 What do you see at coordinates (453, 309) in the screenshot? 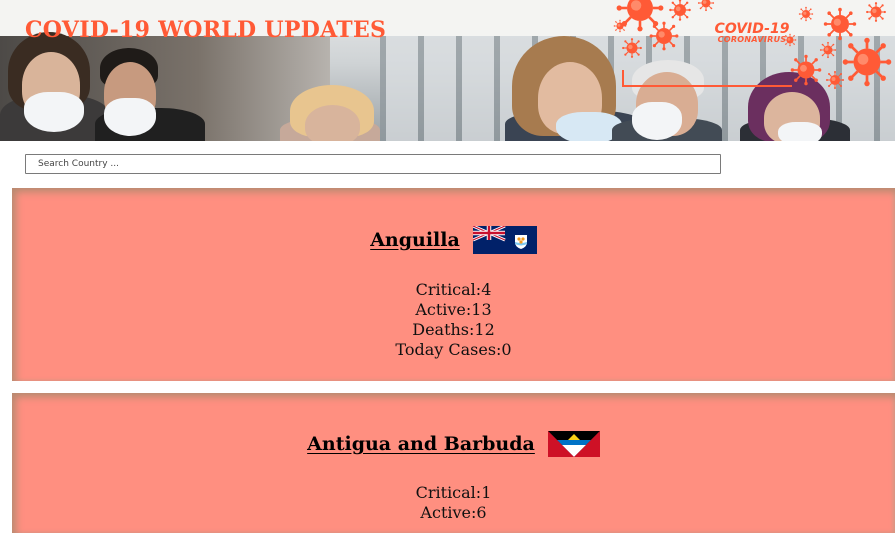
I see `stat-active: Active:13` at bounding box center [453, 309].